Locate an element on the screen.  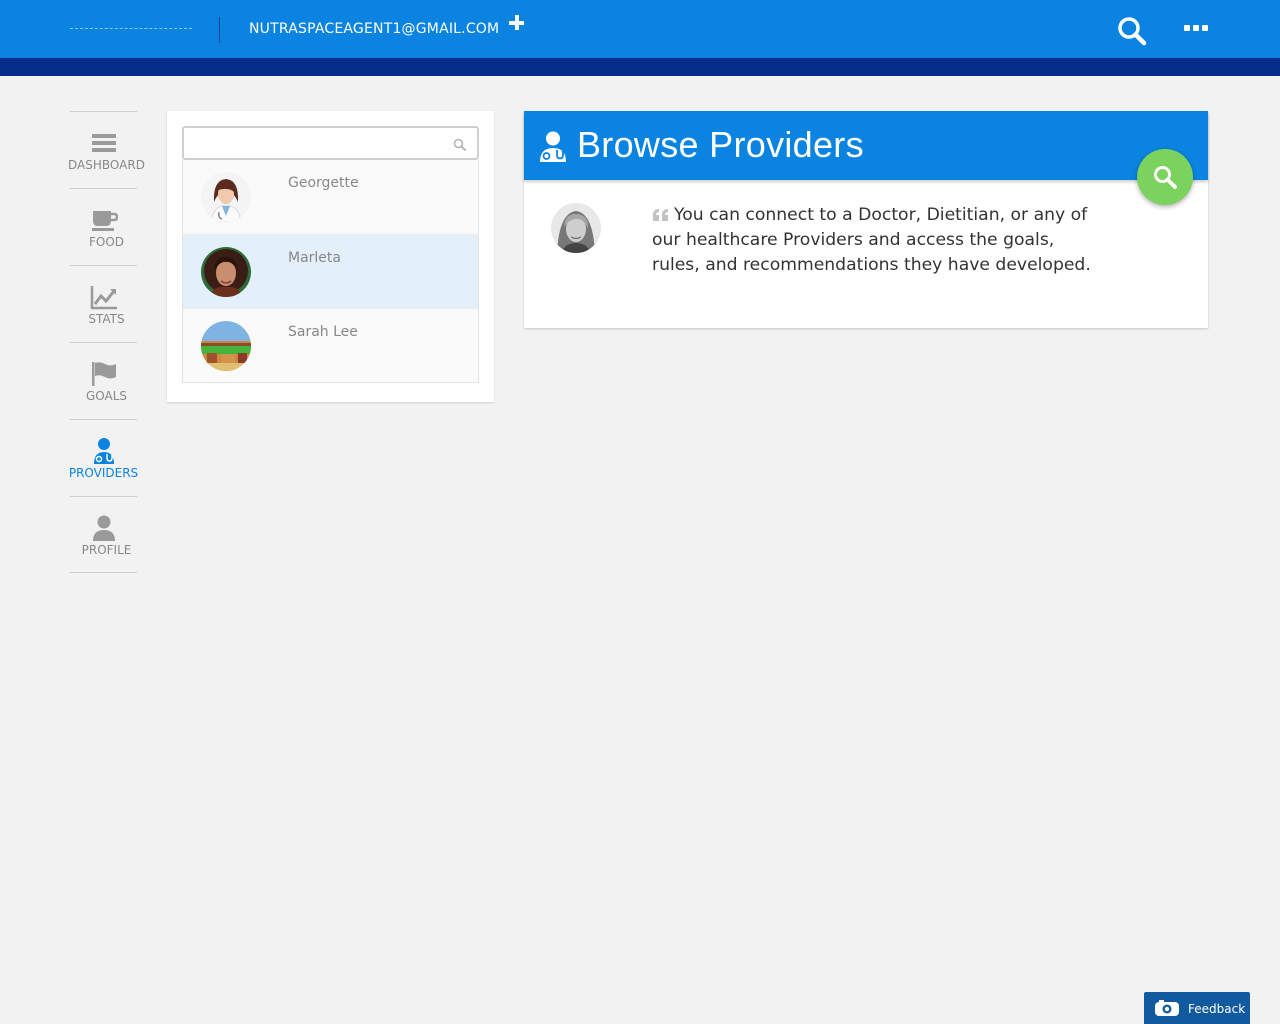
feedback-button: Feedback is located at coordinates (1197, 1008).